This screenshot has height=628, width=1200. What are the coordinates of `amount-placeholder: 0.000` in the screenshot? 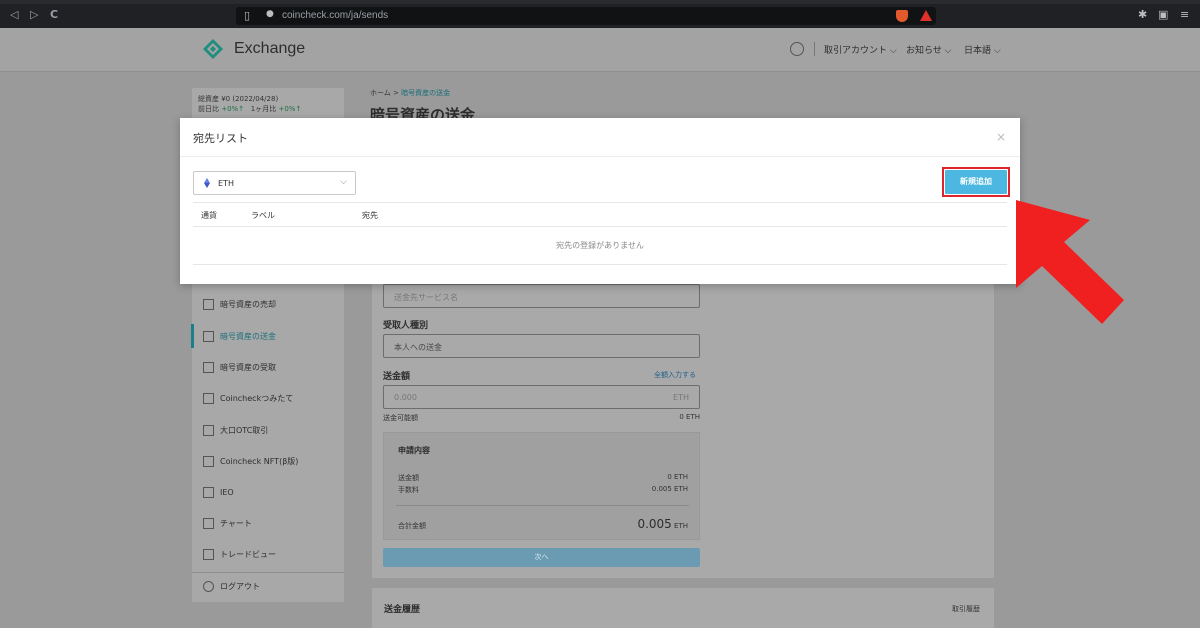 It's located at (405, 397).